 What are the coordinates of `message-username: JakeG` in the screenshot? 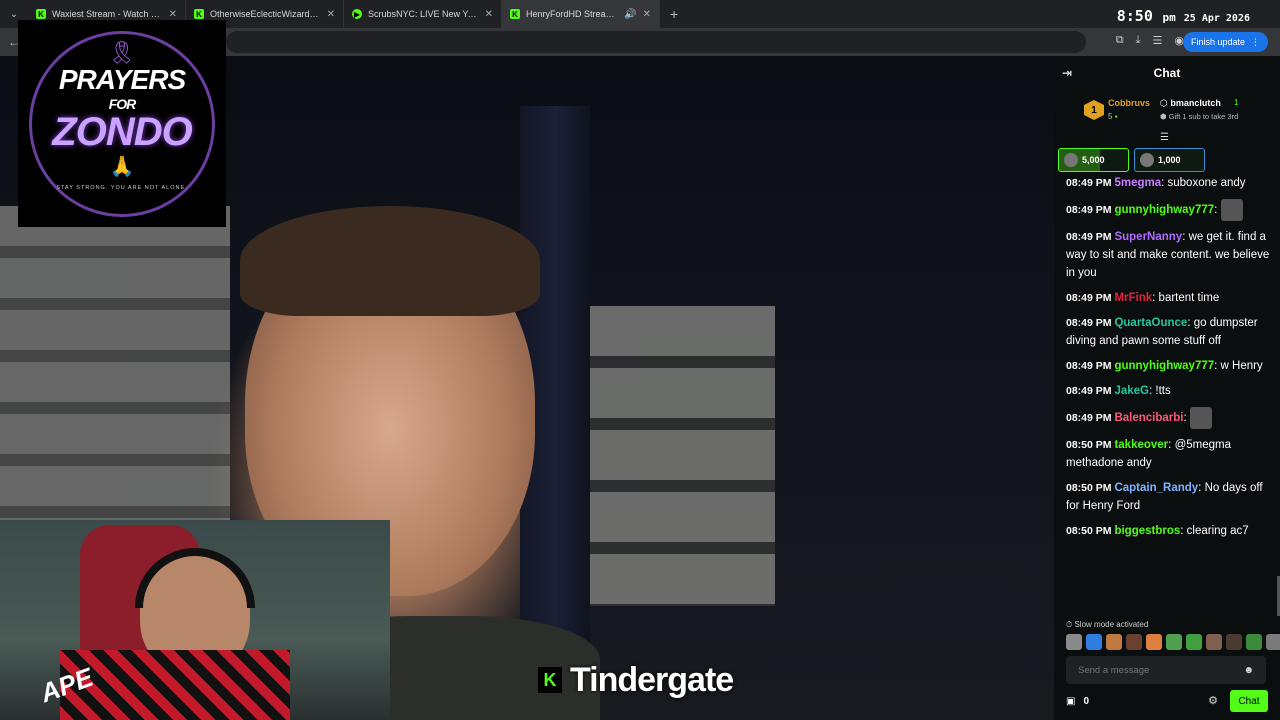 It's located at (1131, 391).